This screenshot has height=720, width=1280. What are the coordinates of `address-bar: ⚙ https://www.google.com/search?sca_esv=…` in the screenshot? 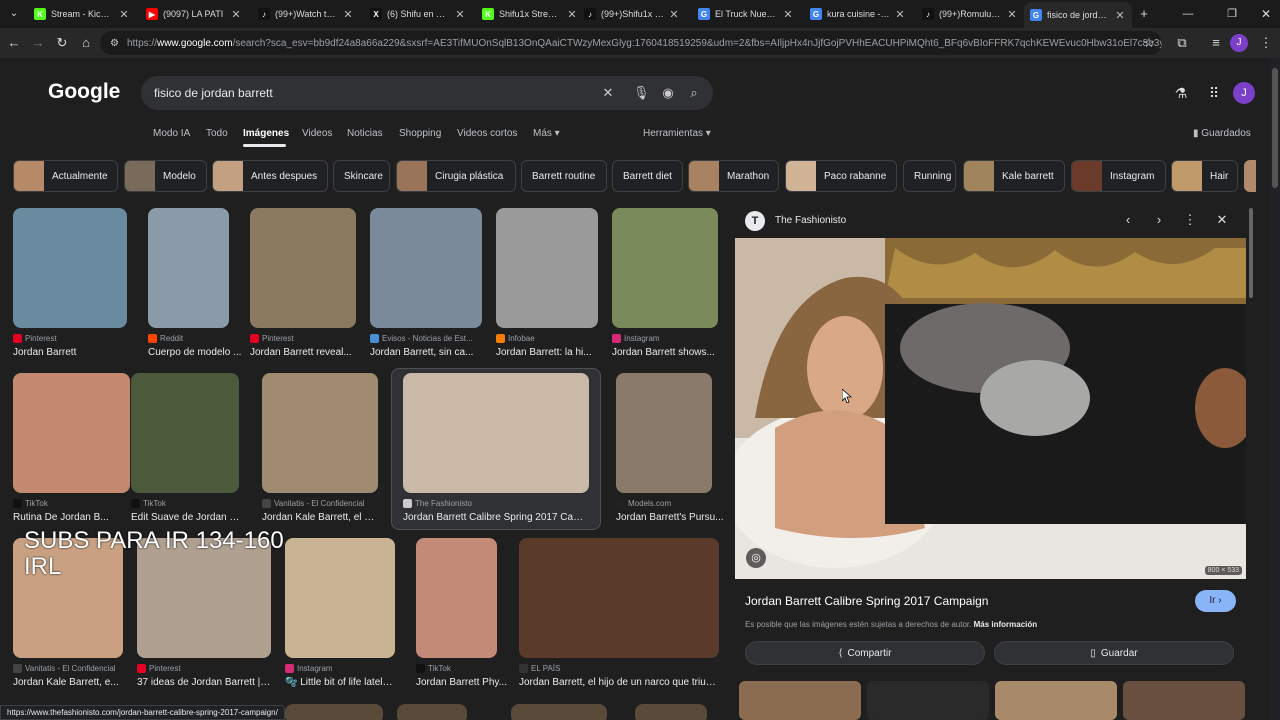 It's located at (631, 43).